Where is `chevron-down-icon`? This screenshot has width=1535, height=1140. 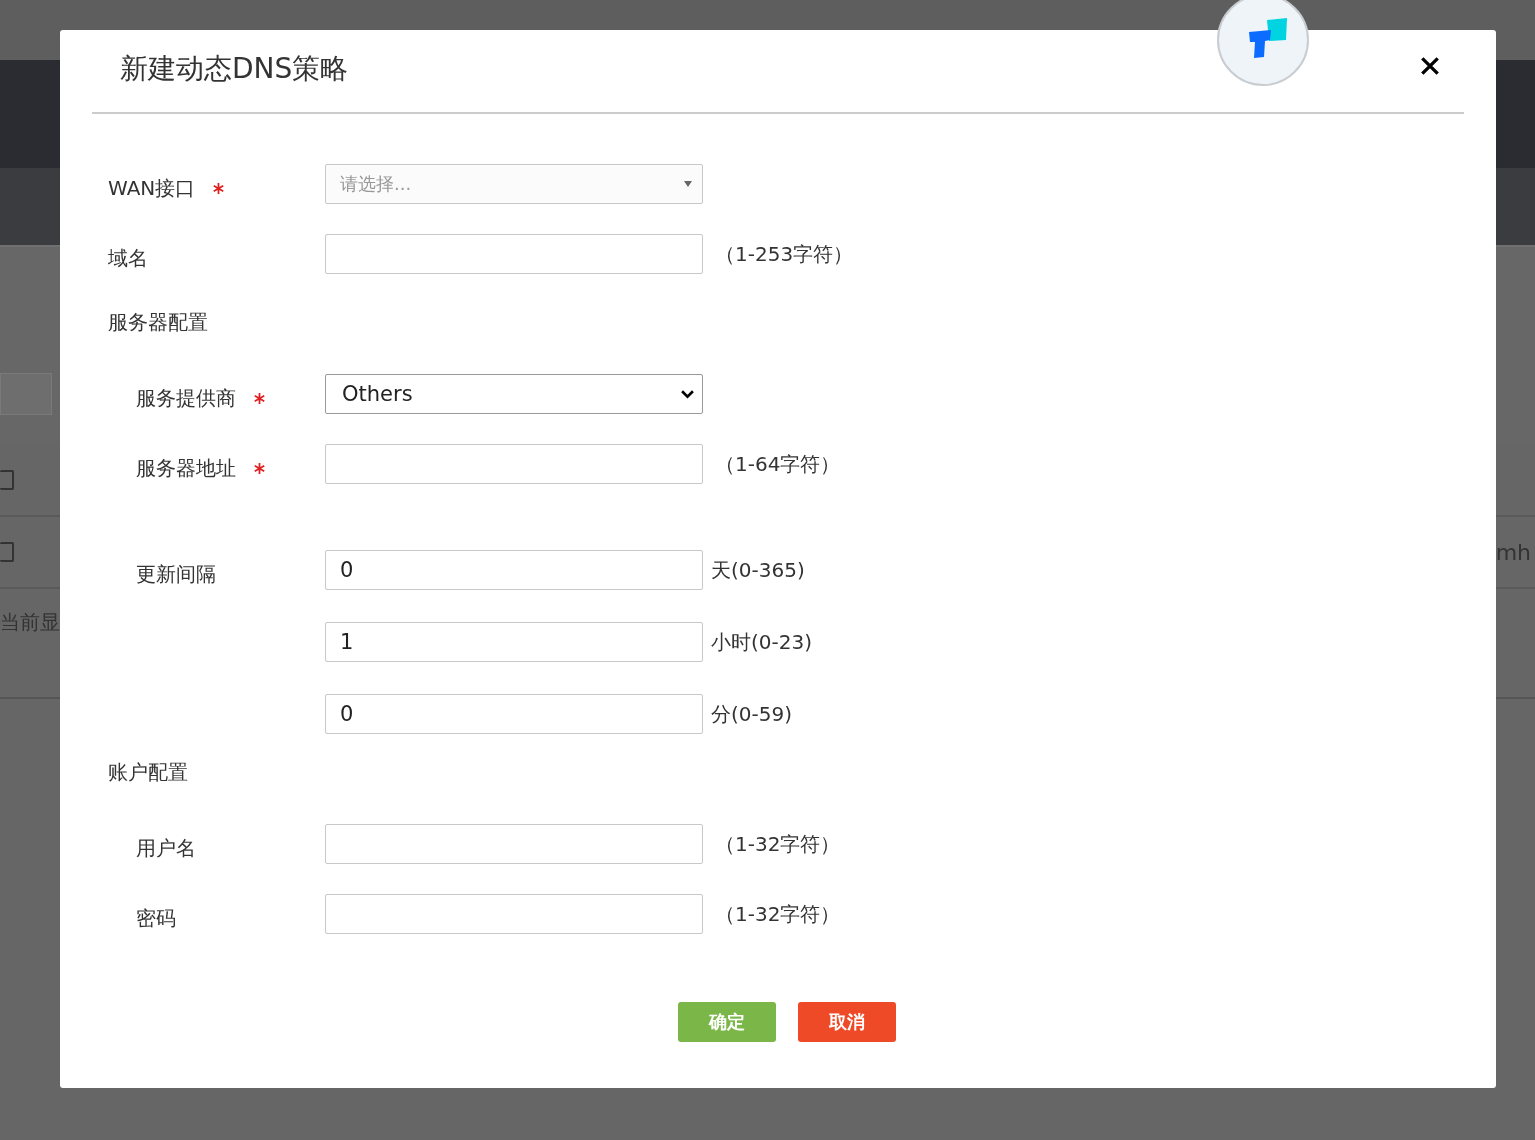 chevron-down-icon is located at coordinates (687, 394).